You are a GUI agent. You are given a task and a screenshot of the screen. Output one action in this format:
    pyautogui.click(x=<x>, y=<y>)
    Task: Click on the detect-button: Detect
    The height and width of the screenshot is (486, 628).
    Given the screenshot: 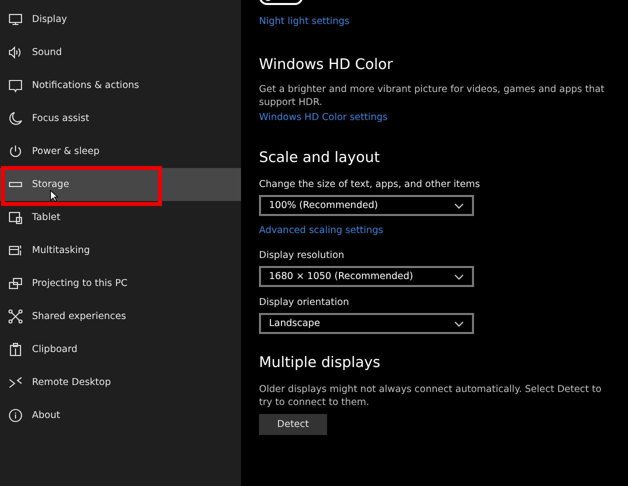 What is the action you would take?
    pyautogui.click(x=293, y=424)
    